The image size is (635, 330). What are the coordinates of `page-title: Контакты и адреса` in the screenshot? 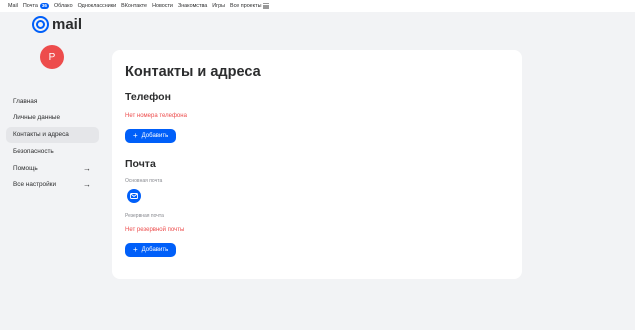 It's located at (193, 72).